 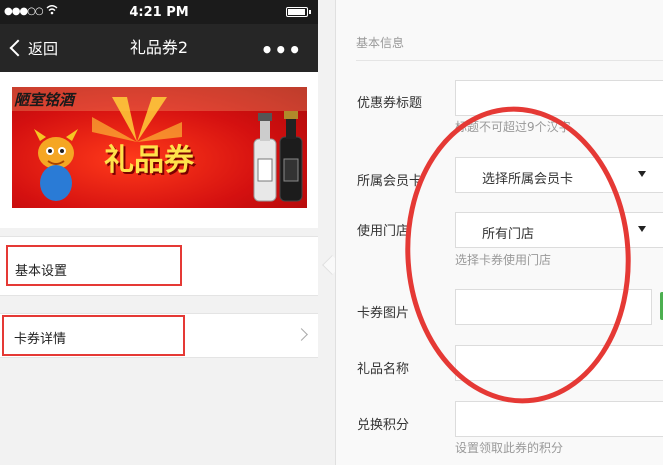 I want to click on coupon-title-label: 优惠券标题, so click(x=390, y=103).